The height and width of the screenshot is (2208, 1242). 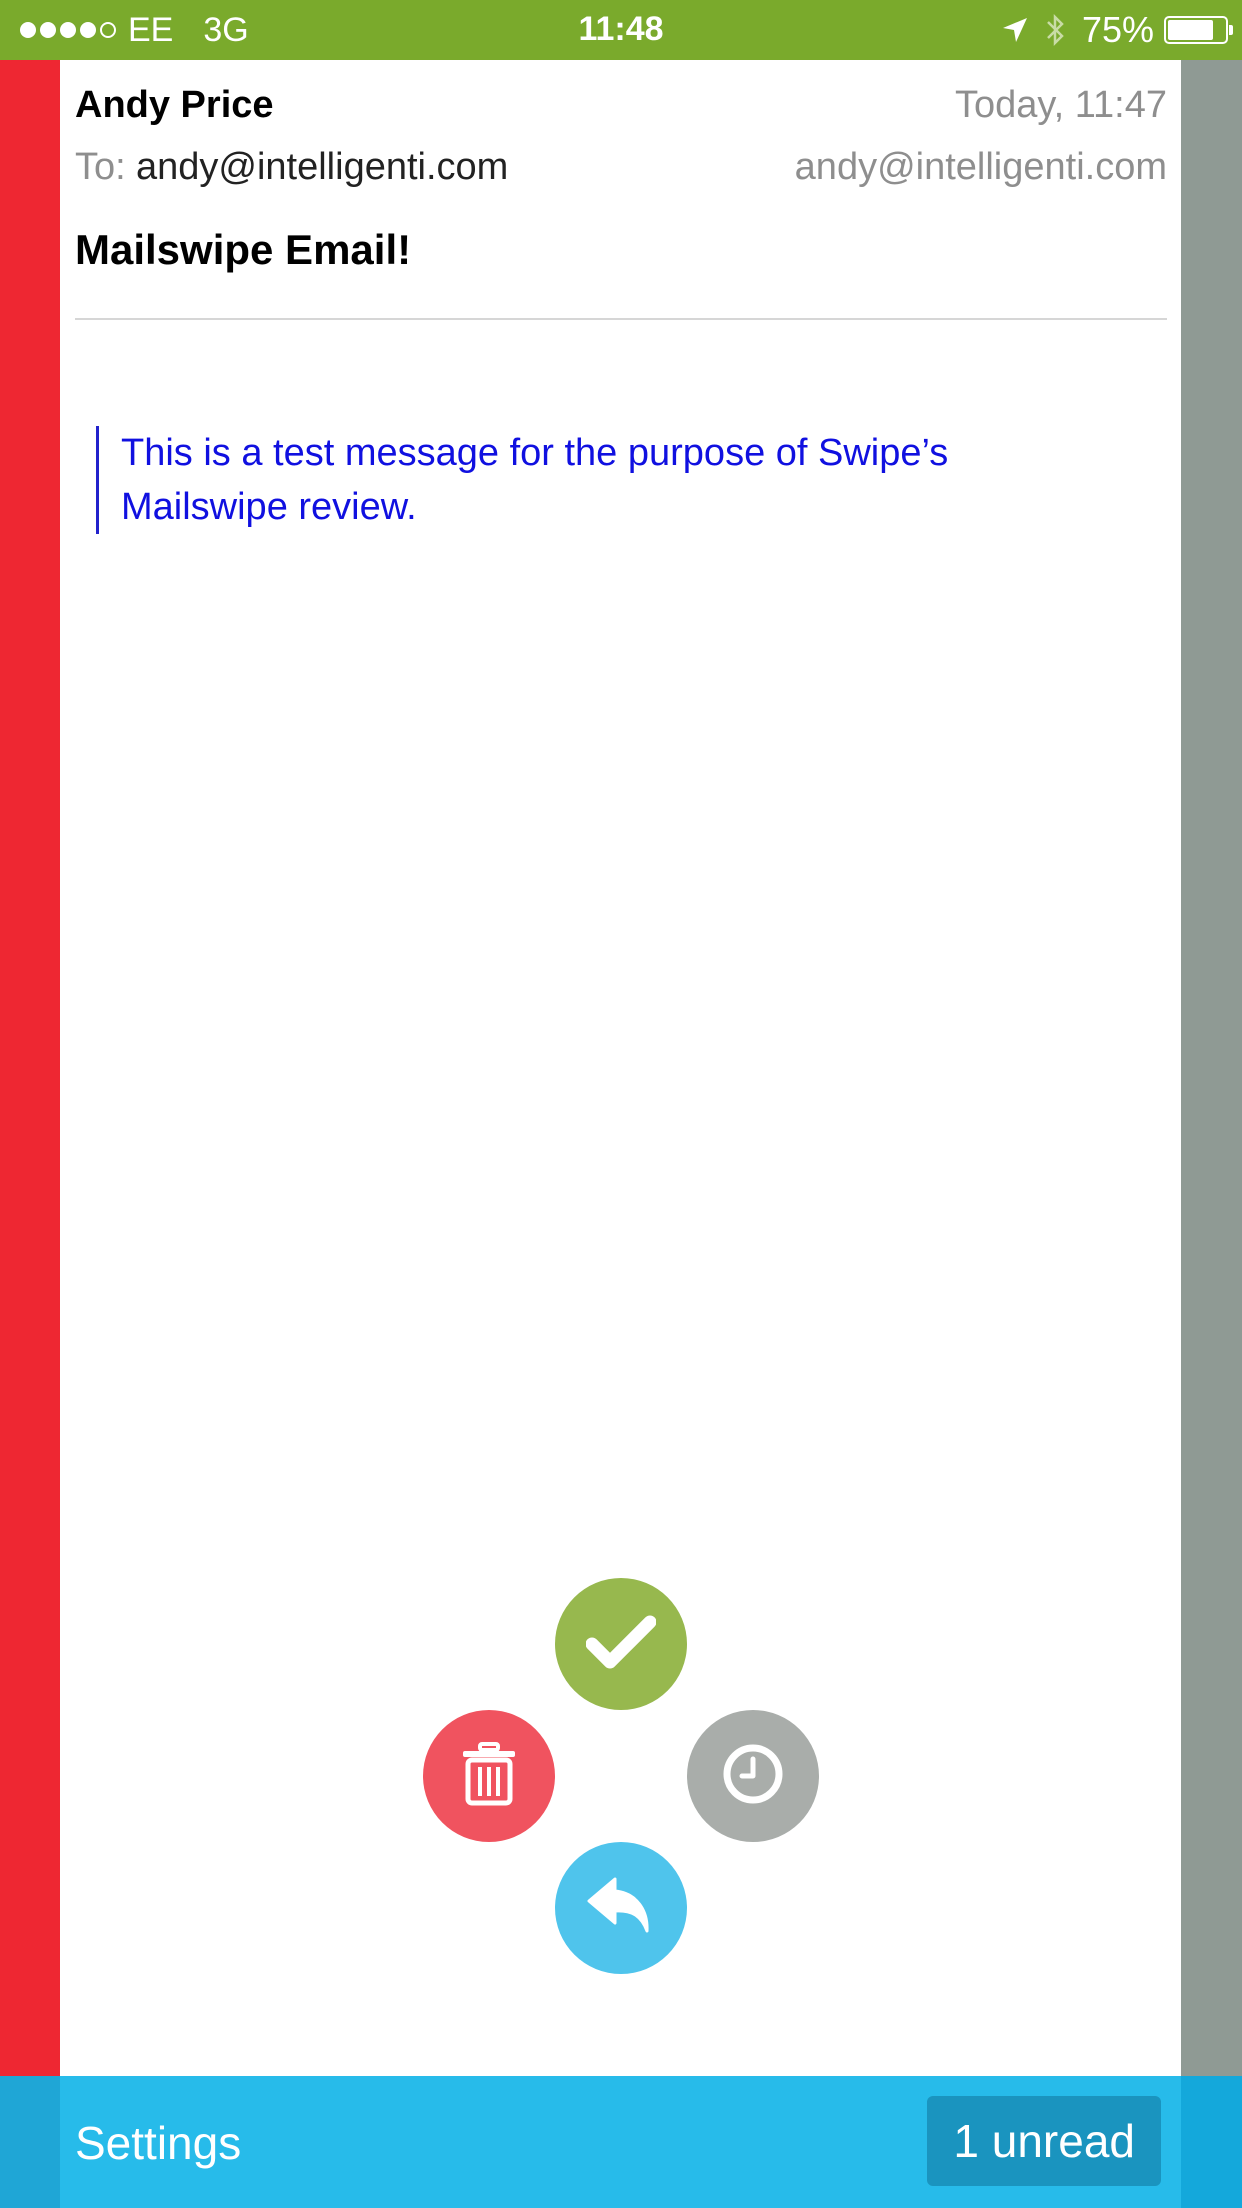 I want to click on status-right: 75%, so click(x=1116, y=30).